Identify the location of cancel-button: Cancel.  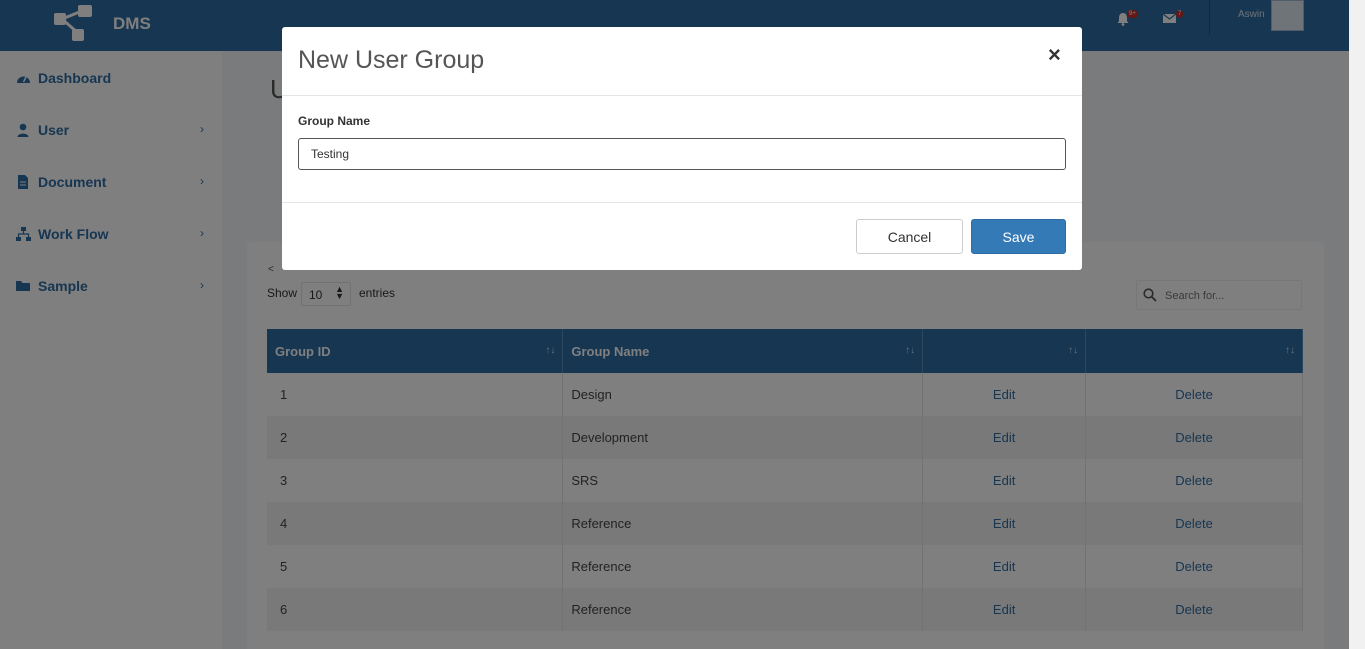
(909, 236).